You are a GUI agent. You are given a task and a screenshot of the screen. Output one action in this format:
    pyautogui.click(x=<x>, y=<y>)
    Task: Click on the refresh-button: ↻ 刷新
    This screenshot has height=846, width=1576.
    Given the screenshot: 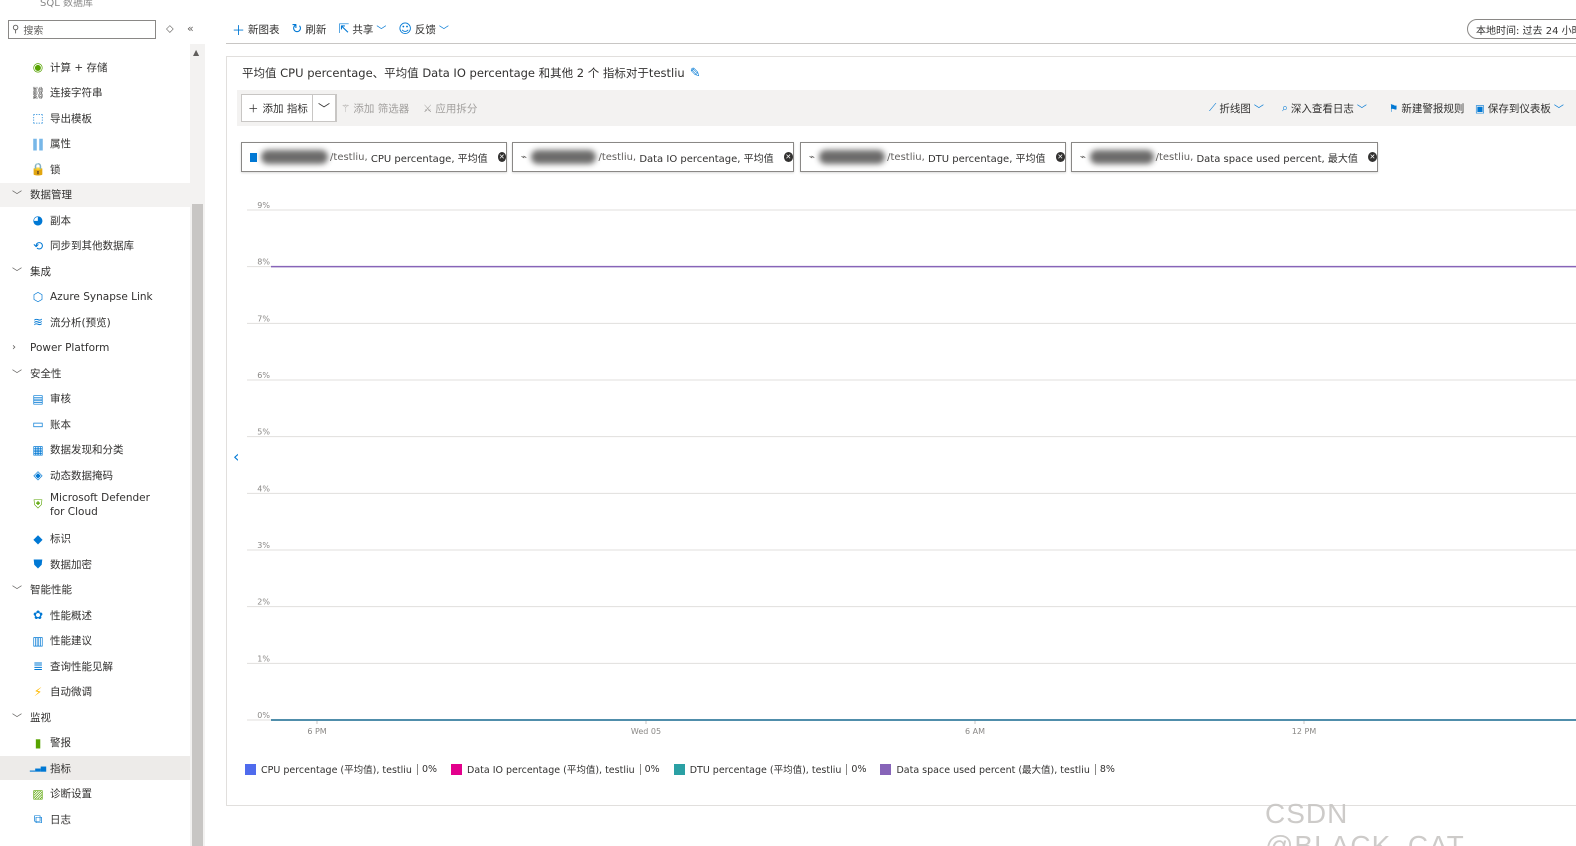 What is the action you would take?
    pyautogui.click(x=309, y=29)
    